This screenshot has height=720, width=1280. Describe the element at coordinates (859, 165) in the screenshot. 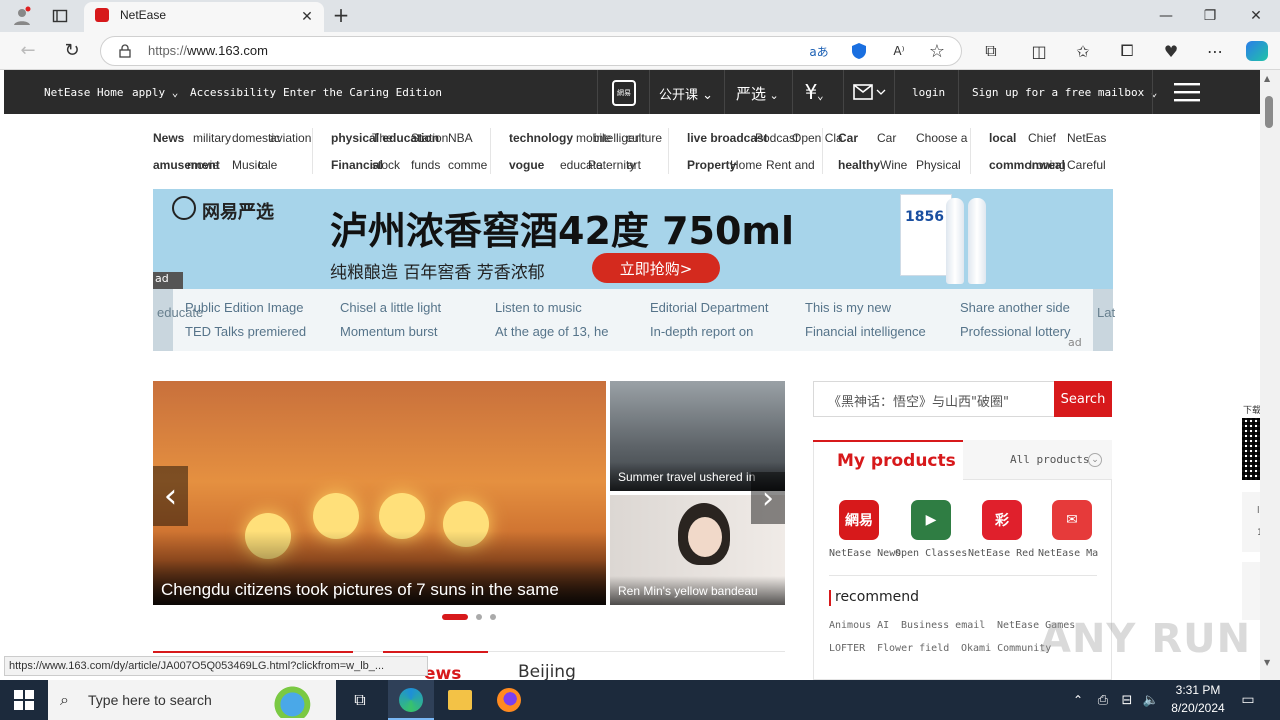

I see `nav-head: healthy` at that location.